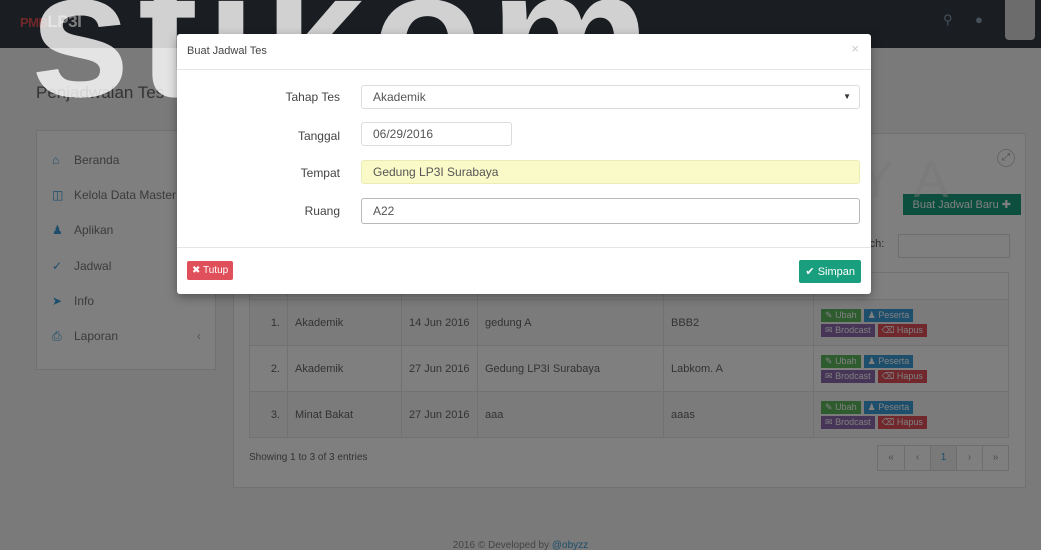  Describe the element at coordinates (313, 97) in the screenshot. I see `tahap-tes-label: Tahap Tes` at that location.